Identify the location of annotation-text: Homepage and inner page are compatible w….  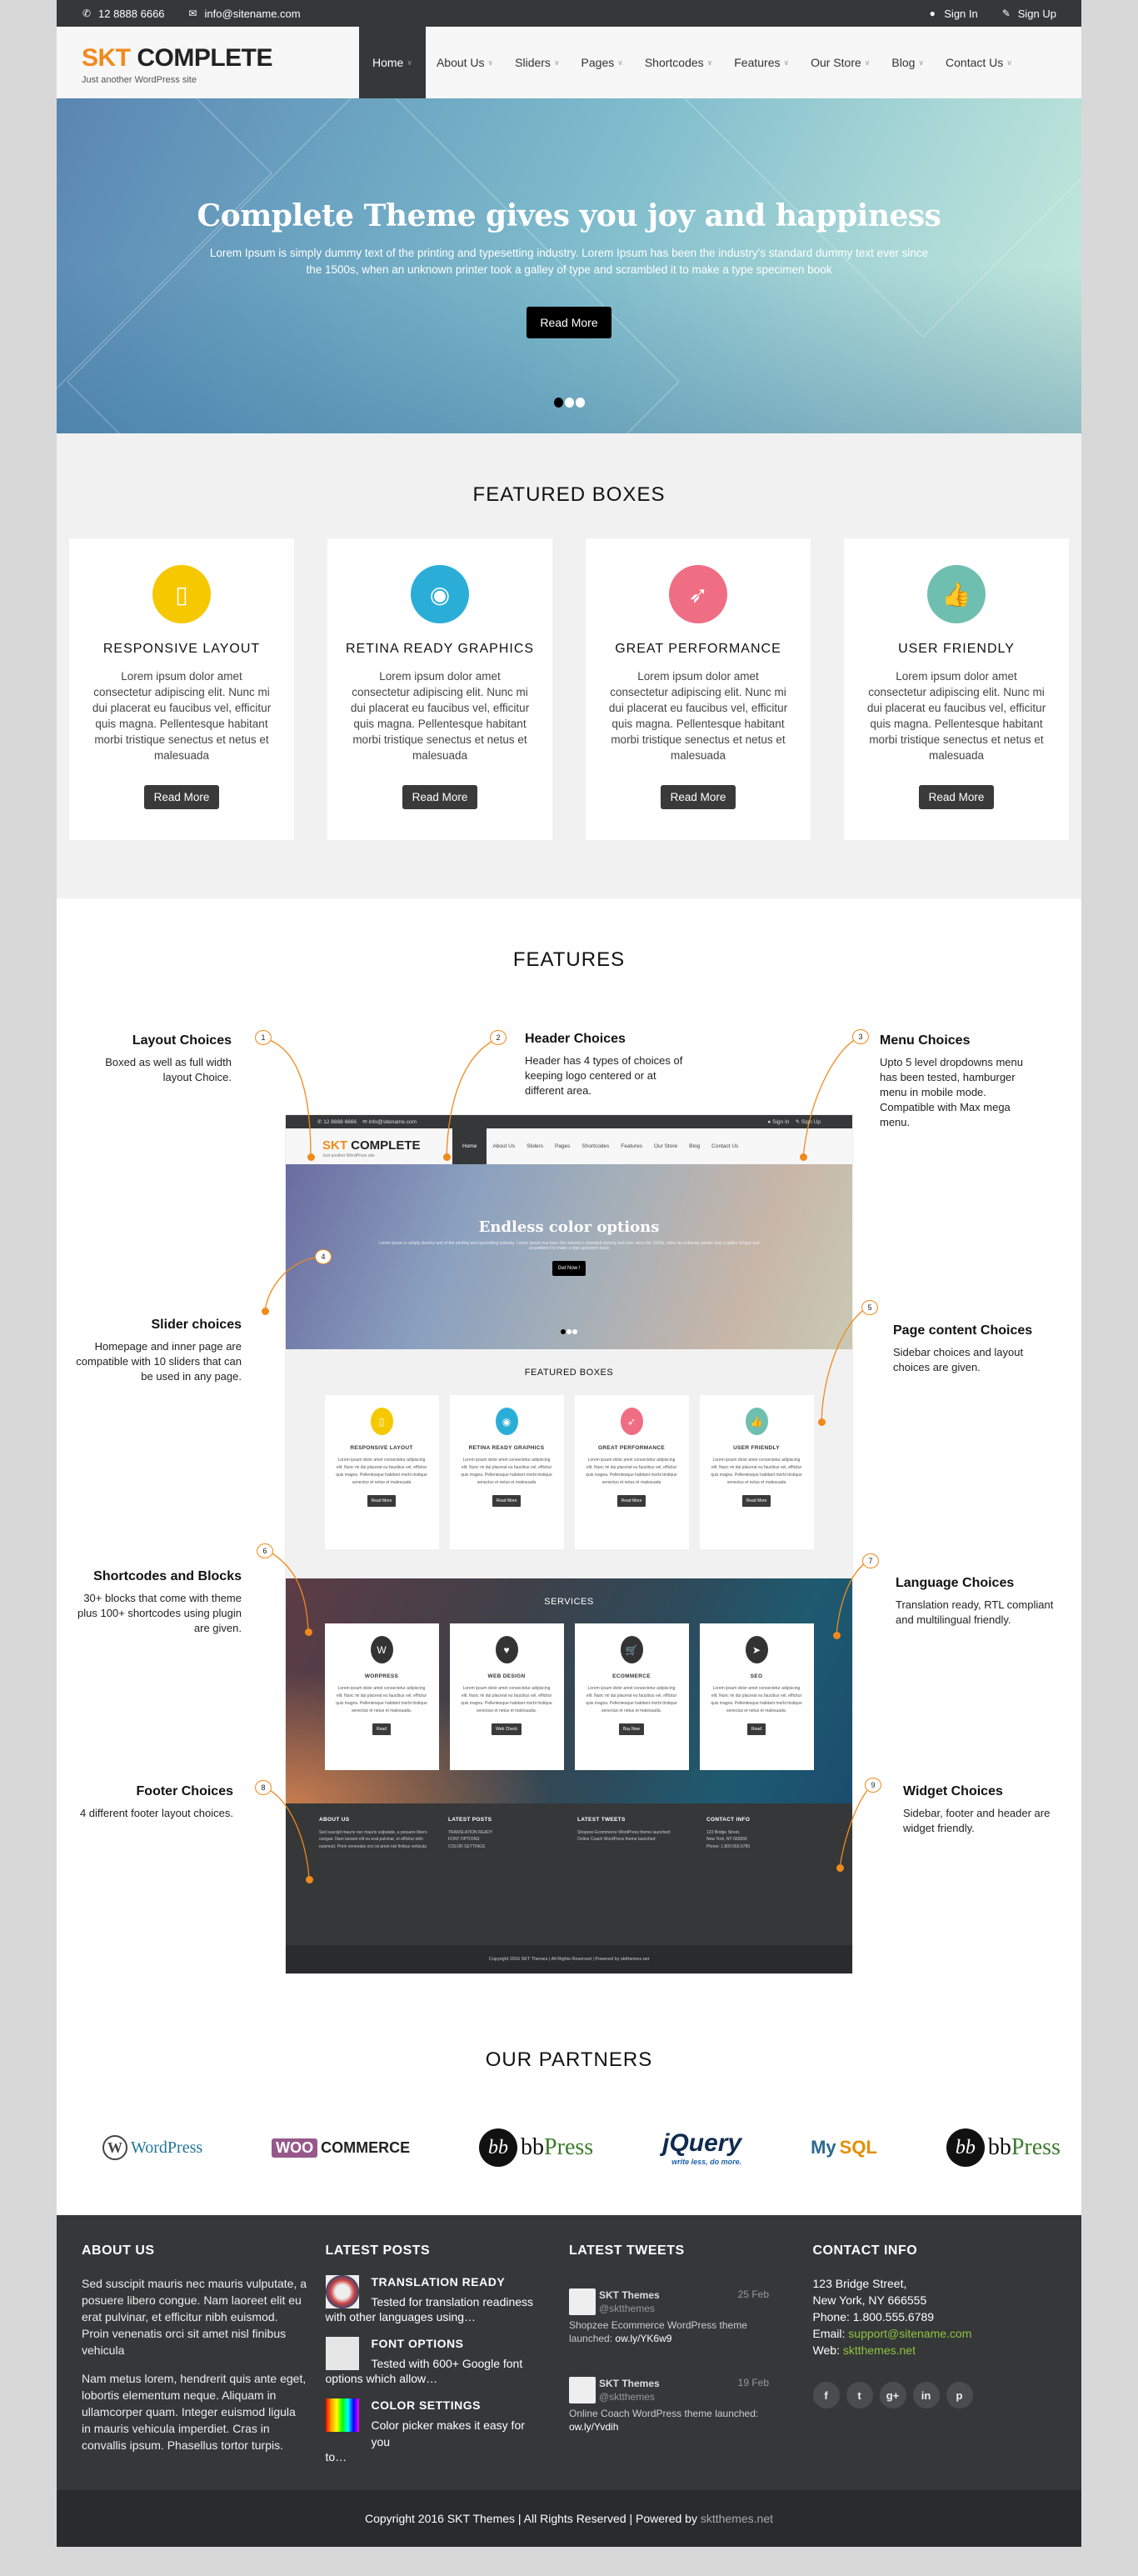
(159, 1362).